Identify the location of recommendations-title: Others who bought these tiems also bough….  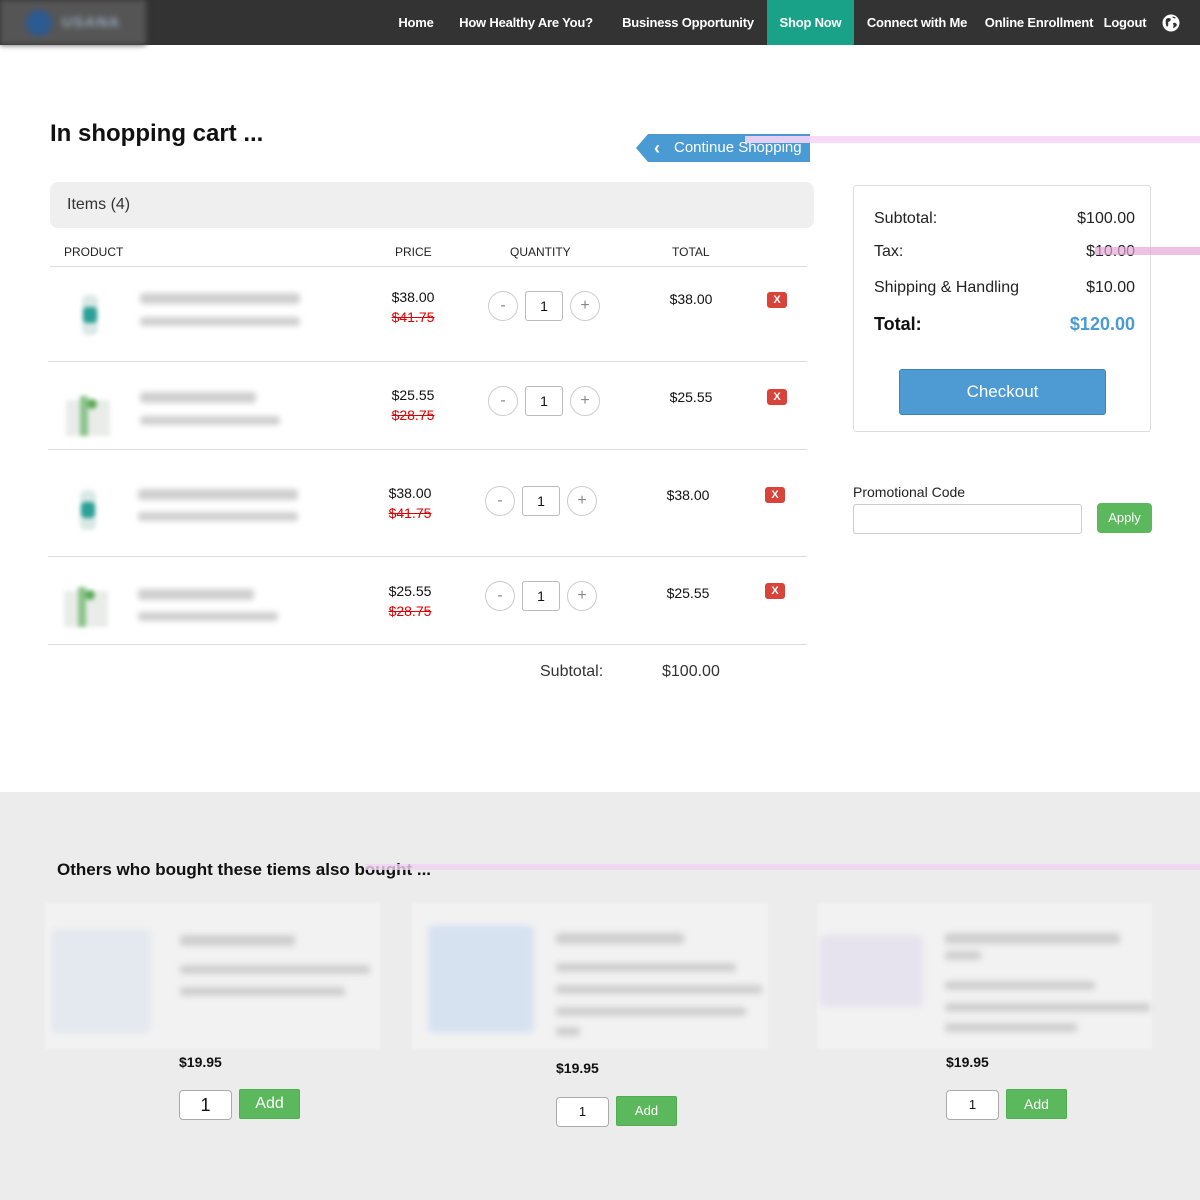
(244, 869).